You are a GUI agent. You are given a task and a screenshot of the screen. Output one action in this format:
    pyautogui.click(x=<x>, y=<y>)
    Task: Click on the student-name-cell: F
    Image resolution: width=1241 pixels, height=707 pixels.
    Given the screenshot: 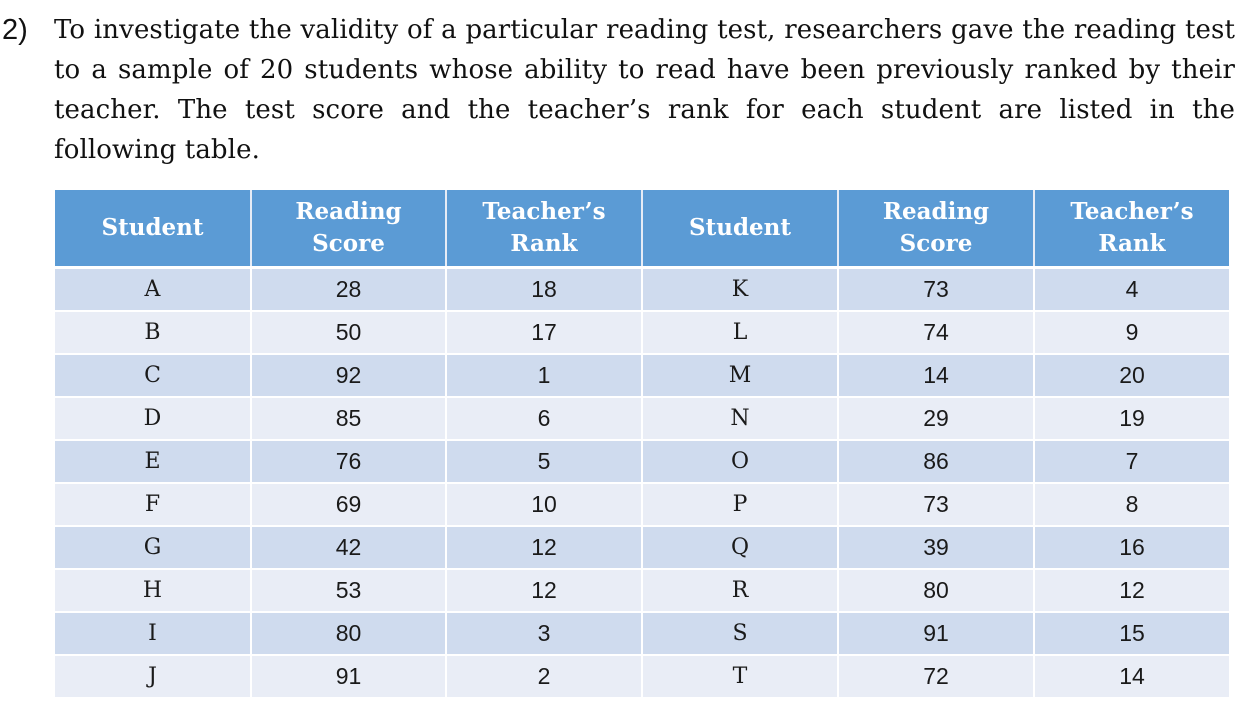 What is the action you would take?
    pyautogui.click(x=153, y=505)
    